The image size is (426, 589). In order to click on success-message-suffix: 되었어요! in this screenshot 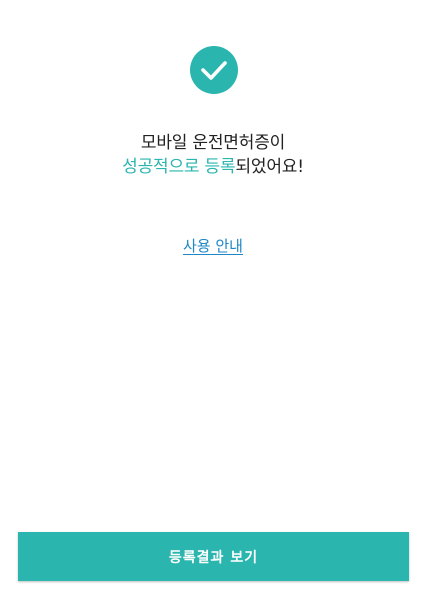, I will do `click(269, 167)`.